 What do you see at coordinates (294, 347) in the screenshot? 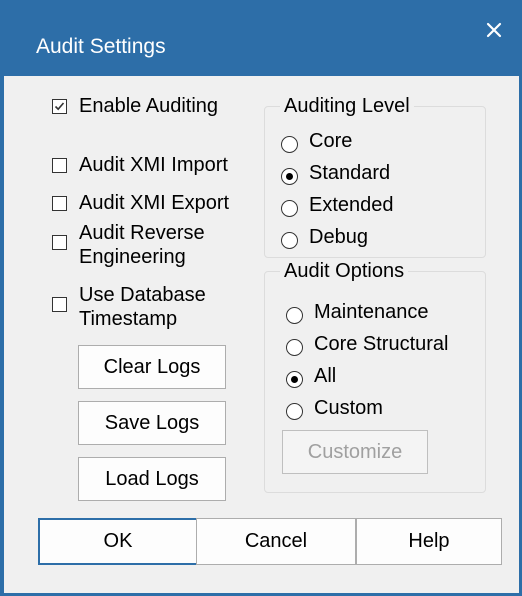
I see `option-core-structural-radio` at bounding box center [294, 347].